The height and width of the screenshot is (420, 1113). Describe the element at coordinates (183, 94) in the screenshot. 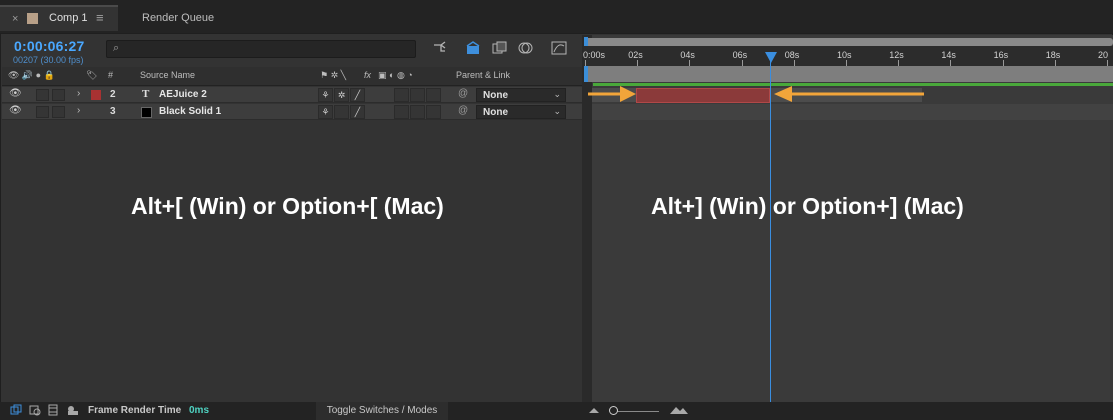

I see `layer-name: AEJuice 2` at that location.